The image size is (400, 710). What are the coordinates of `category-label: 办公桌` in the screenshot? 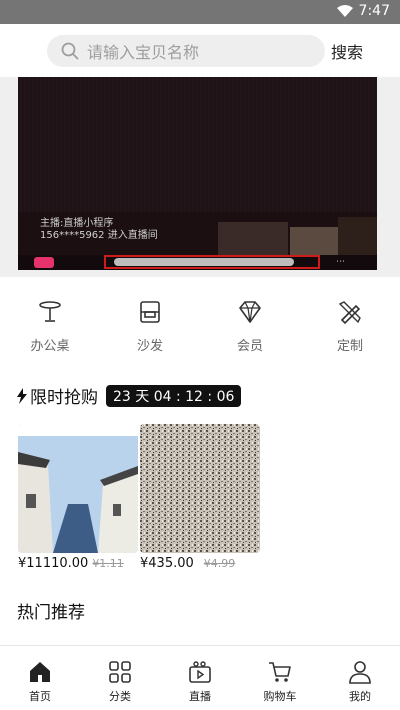 It's located at (50, 346).